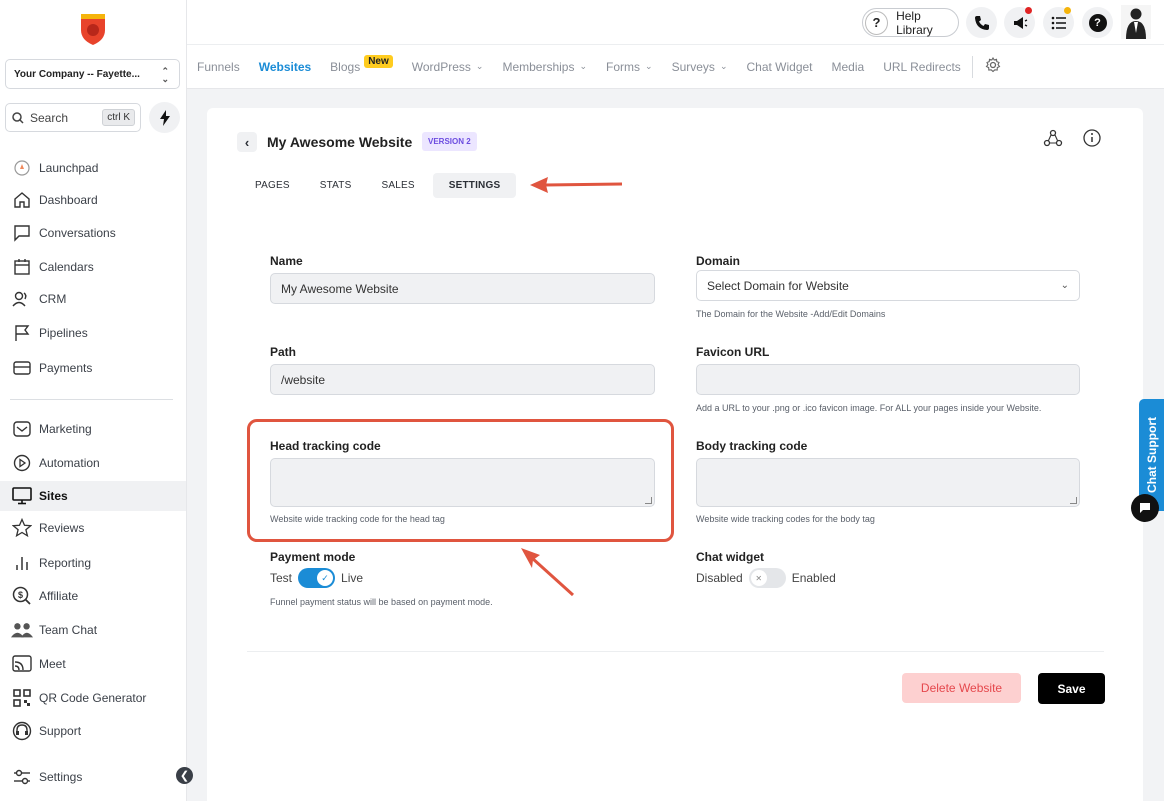 Image resolution: width=1164 pixels, height=801 pixels. I want to click on payment-mode-toggle: ✓, so click(317, 578).